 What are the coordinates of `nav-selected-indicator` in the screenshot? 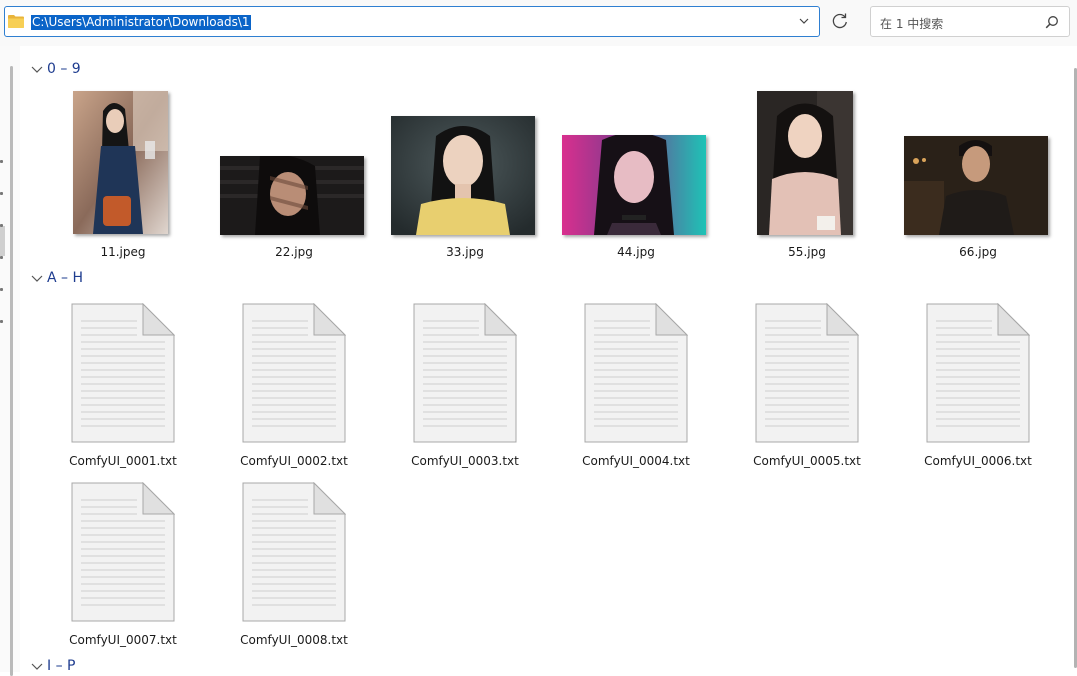 It's located at (2, 241).